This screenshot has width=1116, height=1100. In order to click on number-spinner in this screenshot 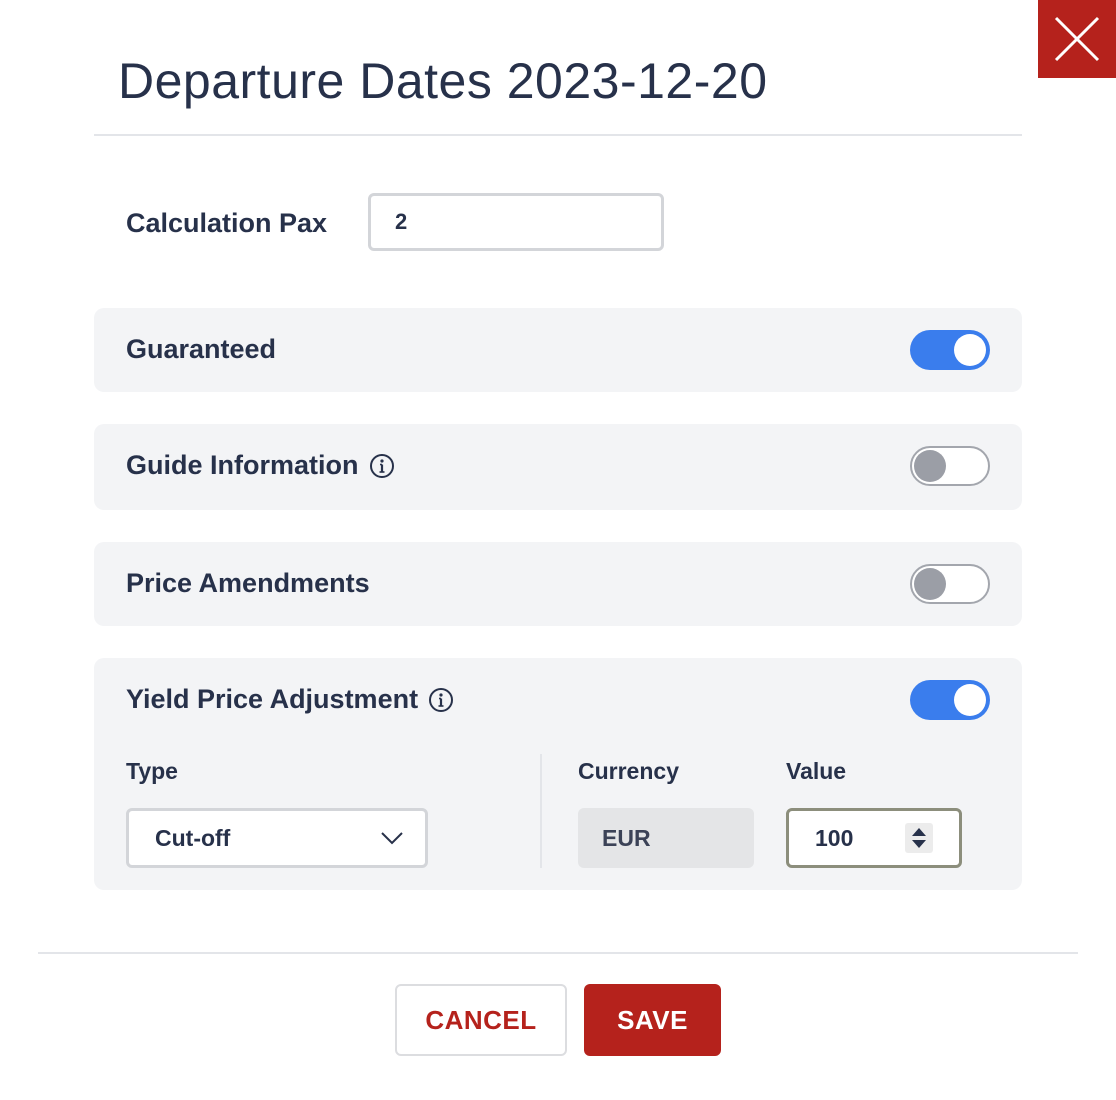, I will do `click(919, 838)`.